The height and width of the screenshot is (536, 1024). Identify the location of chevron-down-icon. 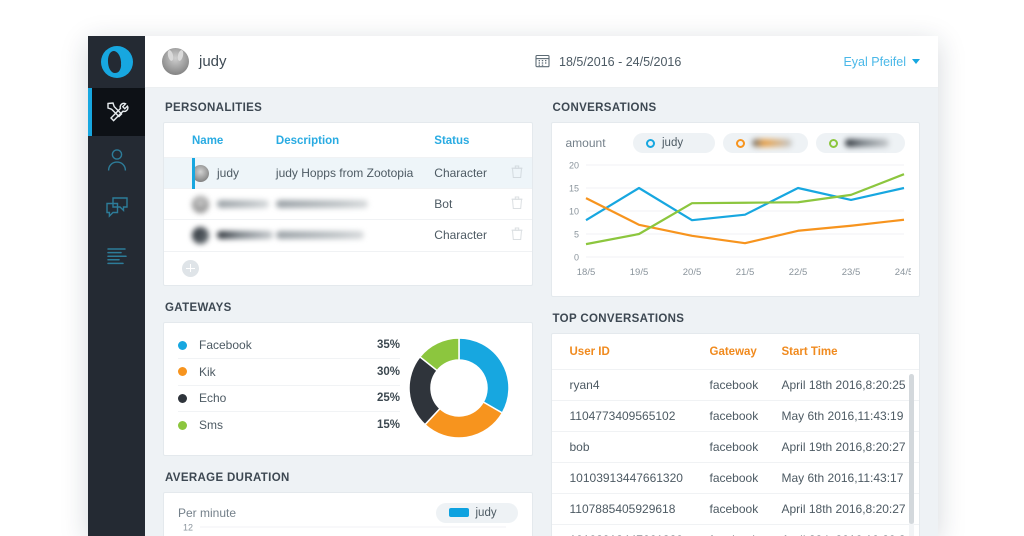
(916, 61).